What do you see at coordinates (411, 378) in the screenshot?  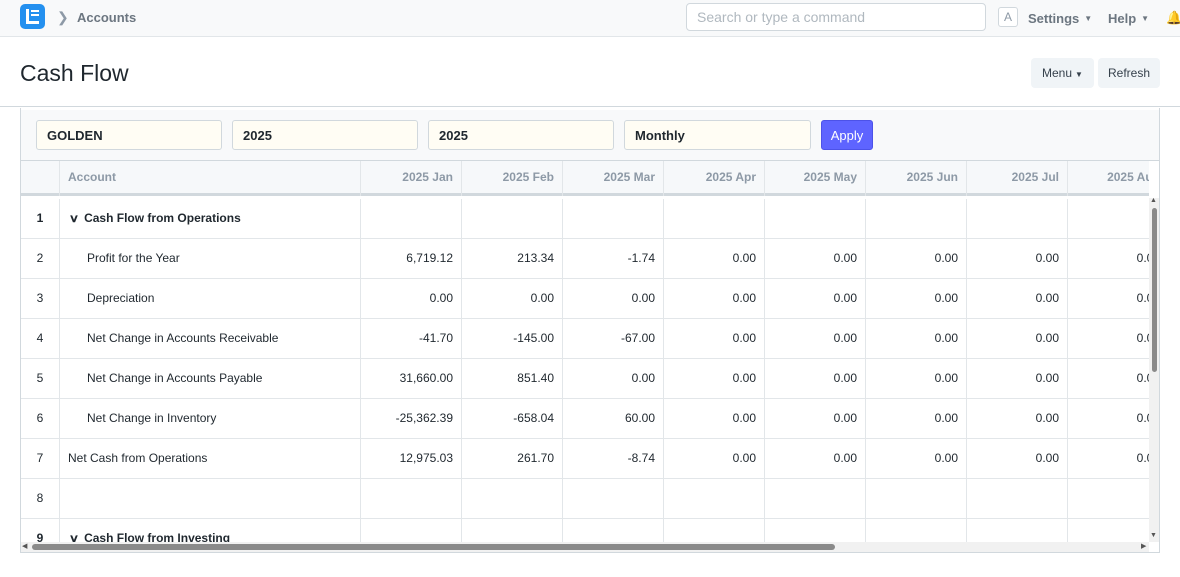 I see `amount-cell: 31,660.00` at bounding box center [411, 378].